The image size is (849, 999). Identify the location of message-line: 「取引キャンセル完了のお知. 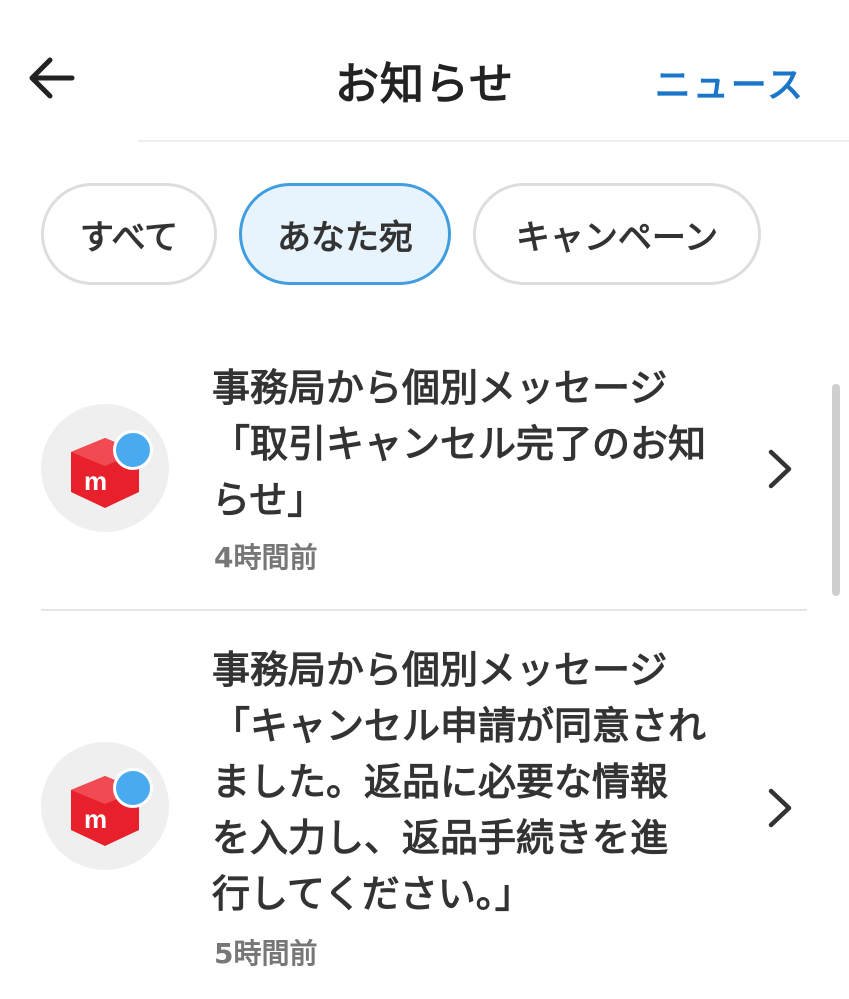
(459, 444).